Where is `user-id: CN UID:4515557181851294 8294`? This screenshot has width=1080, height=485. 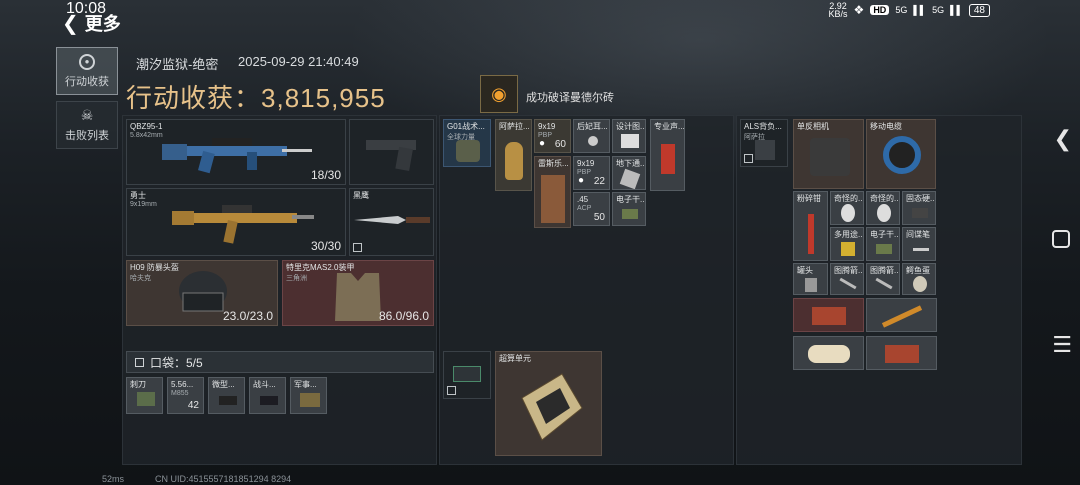
user-id: CN UID:4515557181851294 8294 is located at coordinates (223, 479).